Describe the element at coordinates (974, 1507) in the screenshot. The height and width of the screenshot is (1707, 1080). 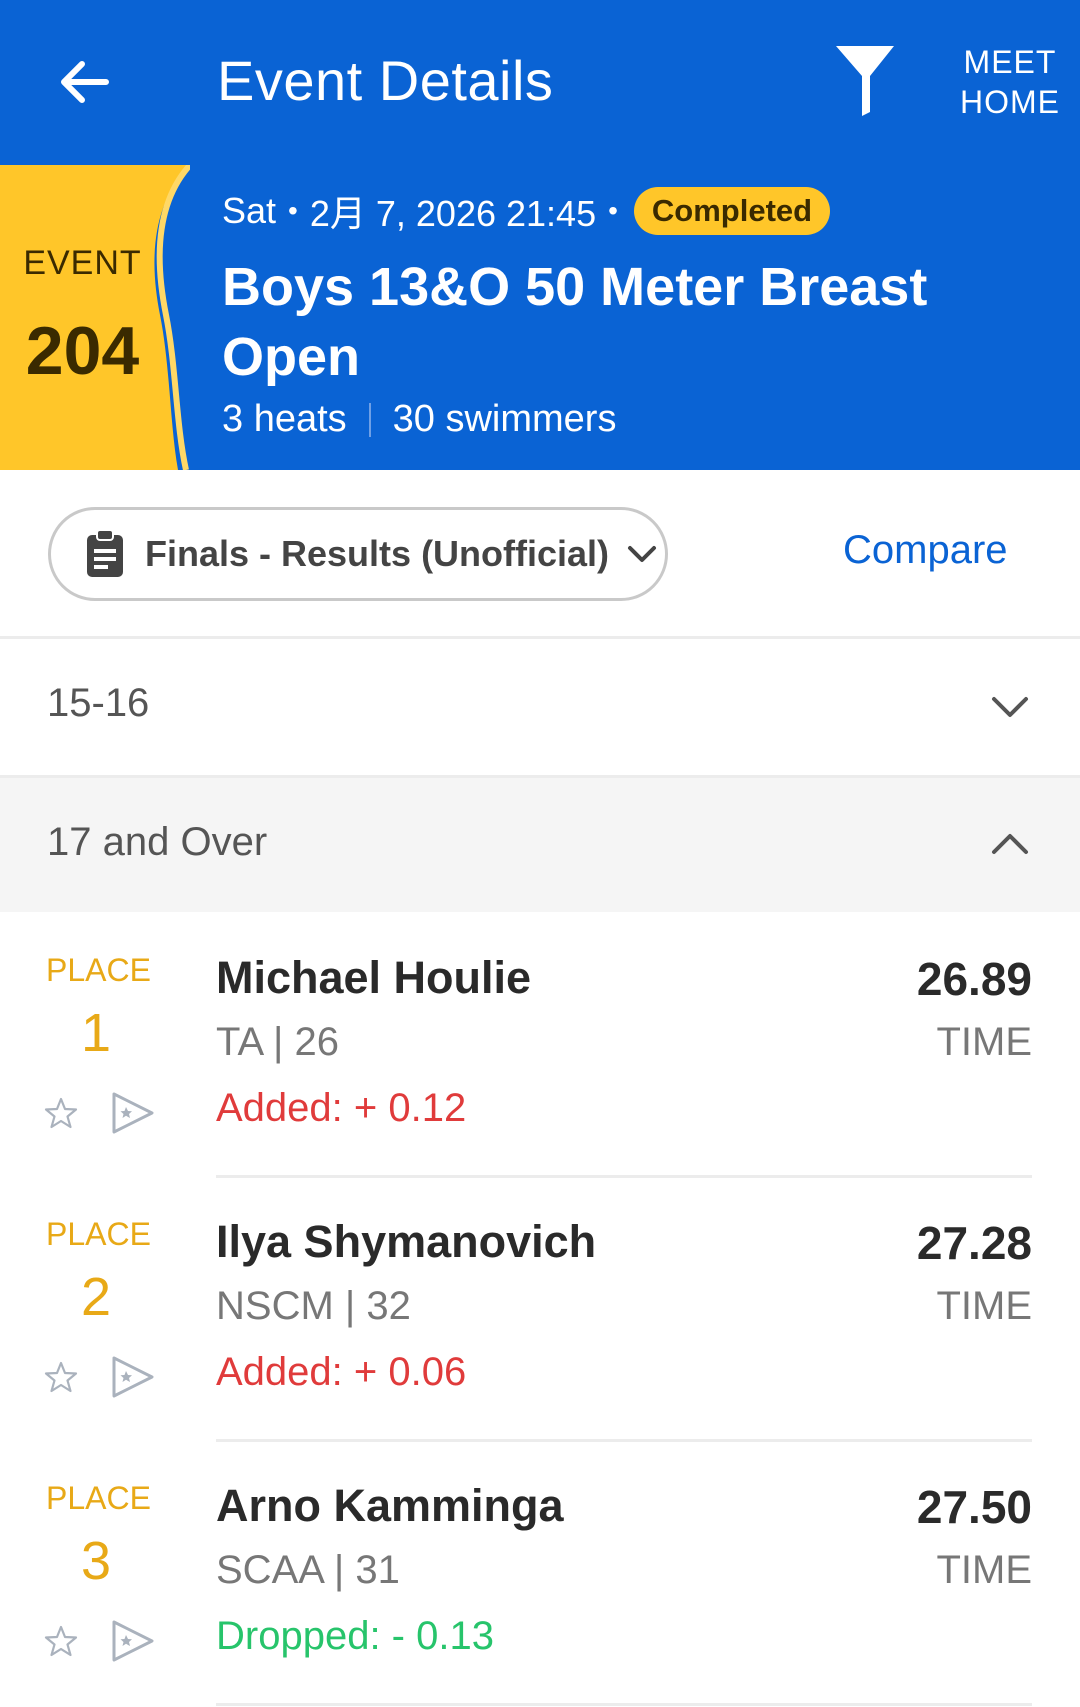
I see `swim-time: 27.50` at that location.